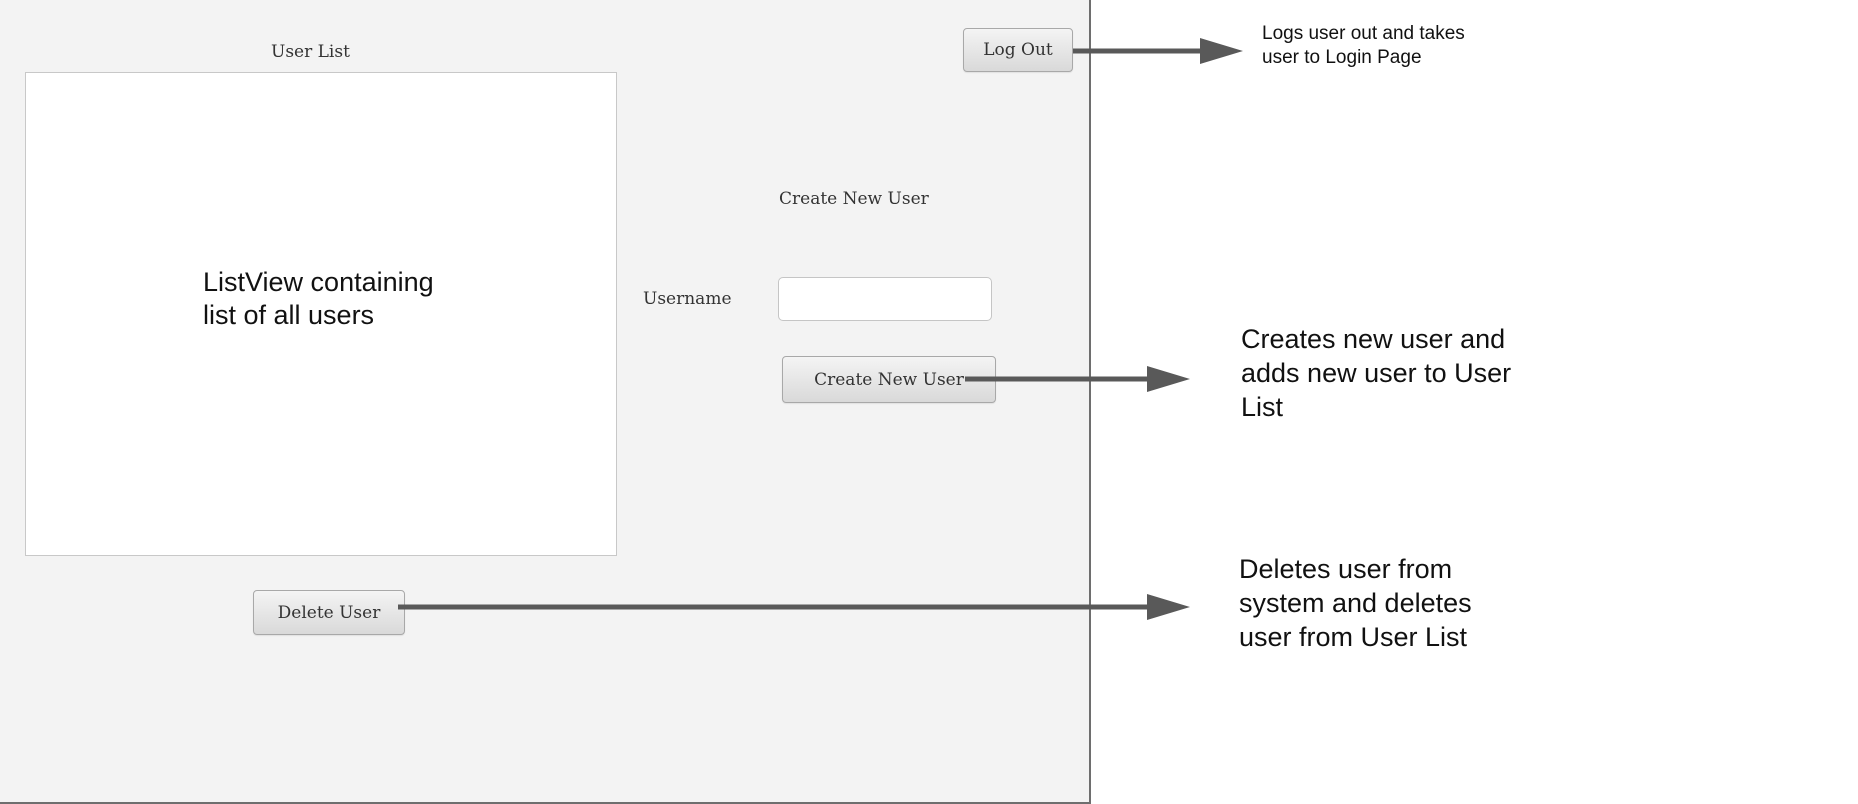 This screenshot has width=1858, height=804. Describe the element at coordinates (1018, 50) in the screenshot. I see `log-out-button: Log Out` at that location.